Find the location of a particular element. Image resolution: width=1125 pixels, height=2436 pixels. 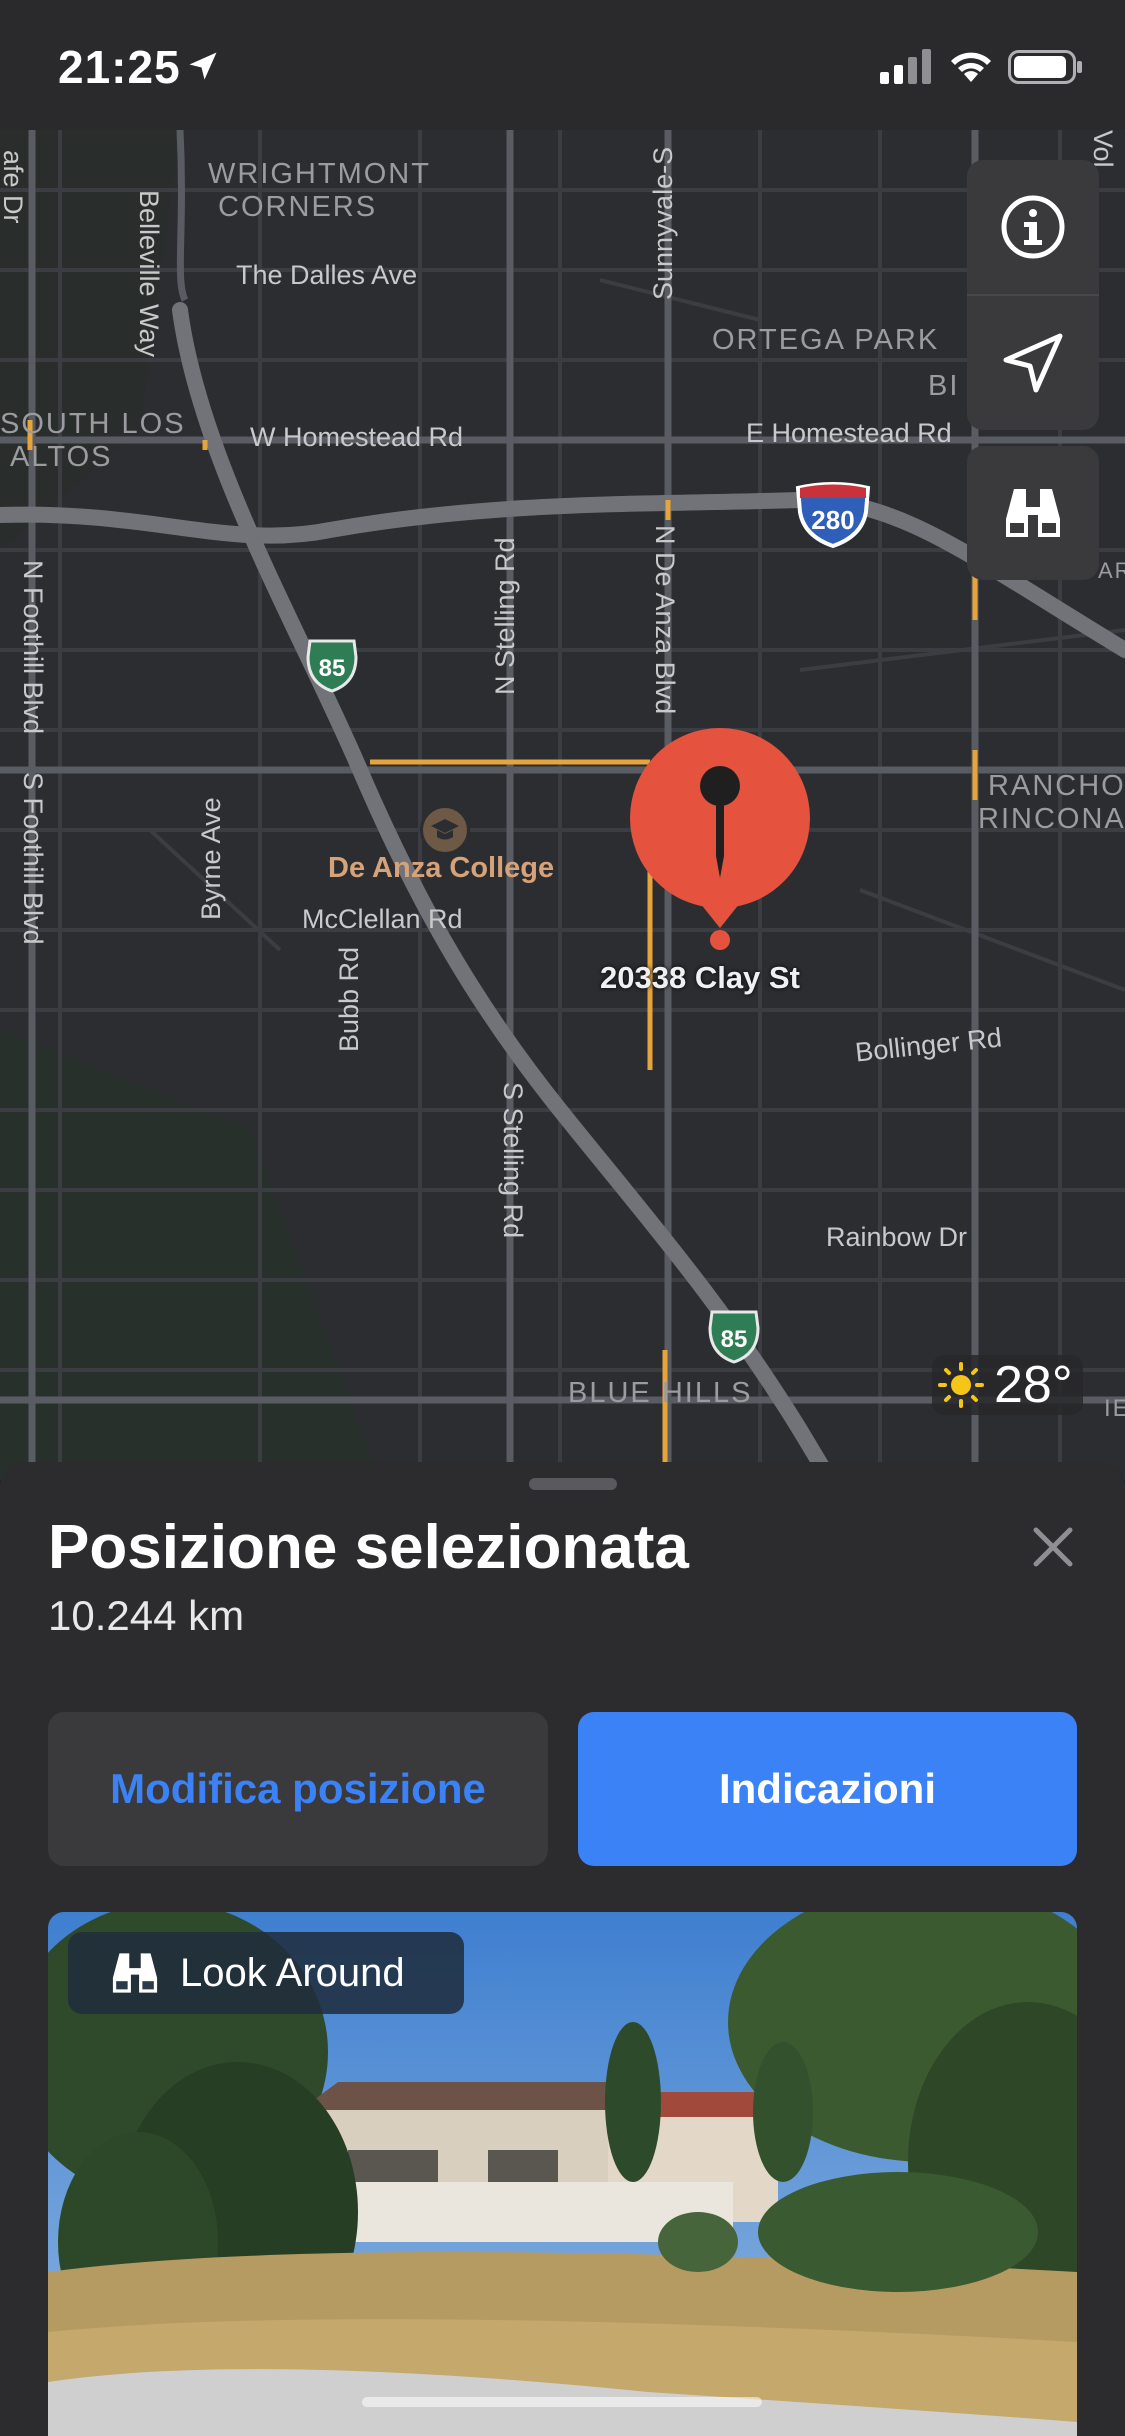

ca-85-shield-top: 85 is located at coordinates (332, 666).